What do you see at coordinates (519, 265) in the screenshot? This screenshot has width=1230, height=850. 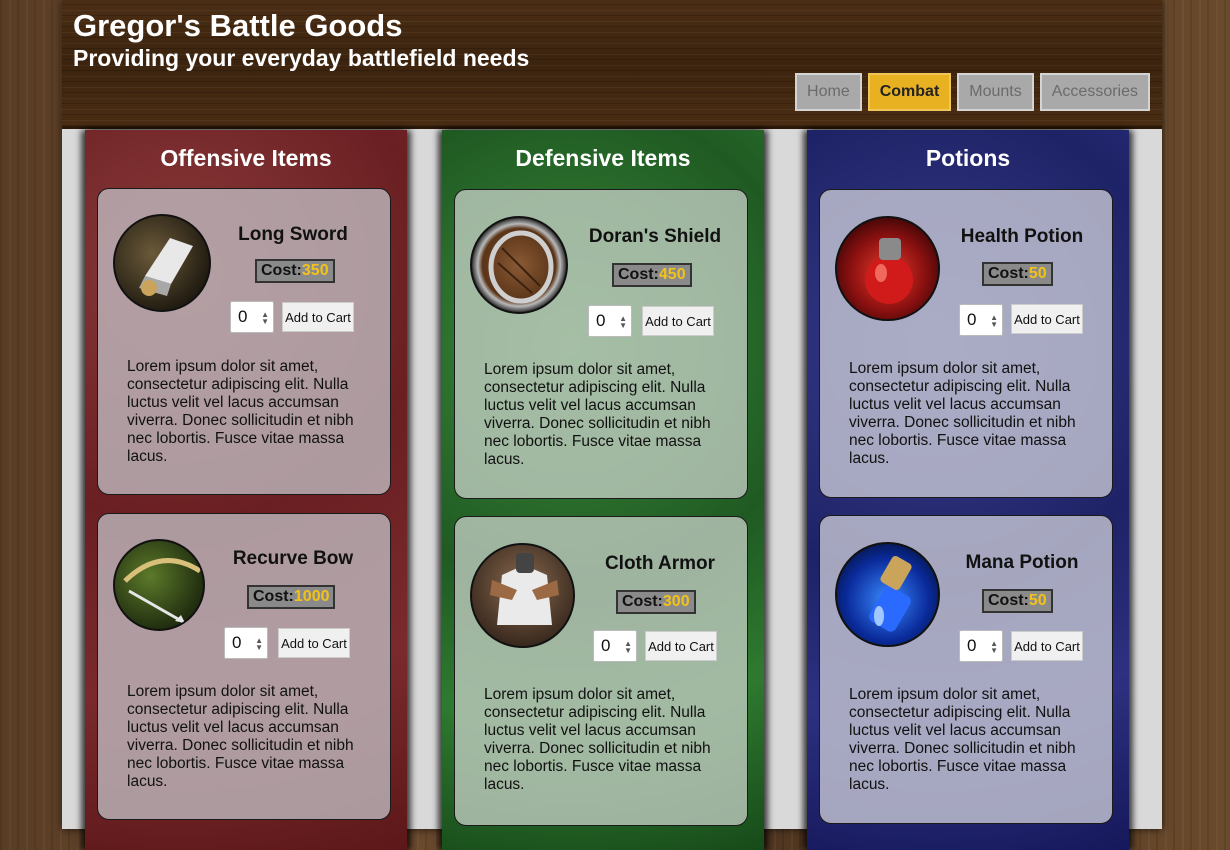 I see `shield-icon` at bounding box center [519, 265].